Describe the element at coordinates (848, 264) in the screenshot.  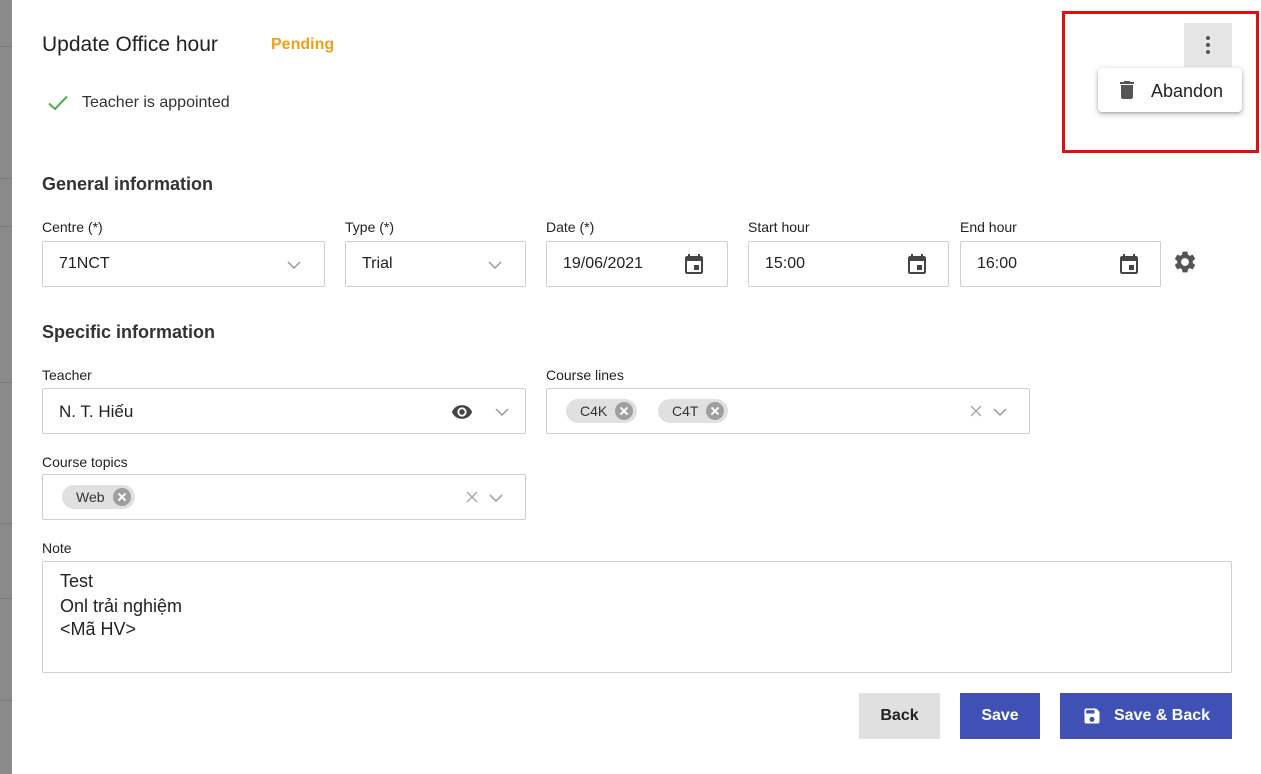
I see `start-hour-input: 15:00` at that location.